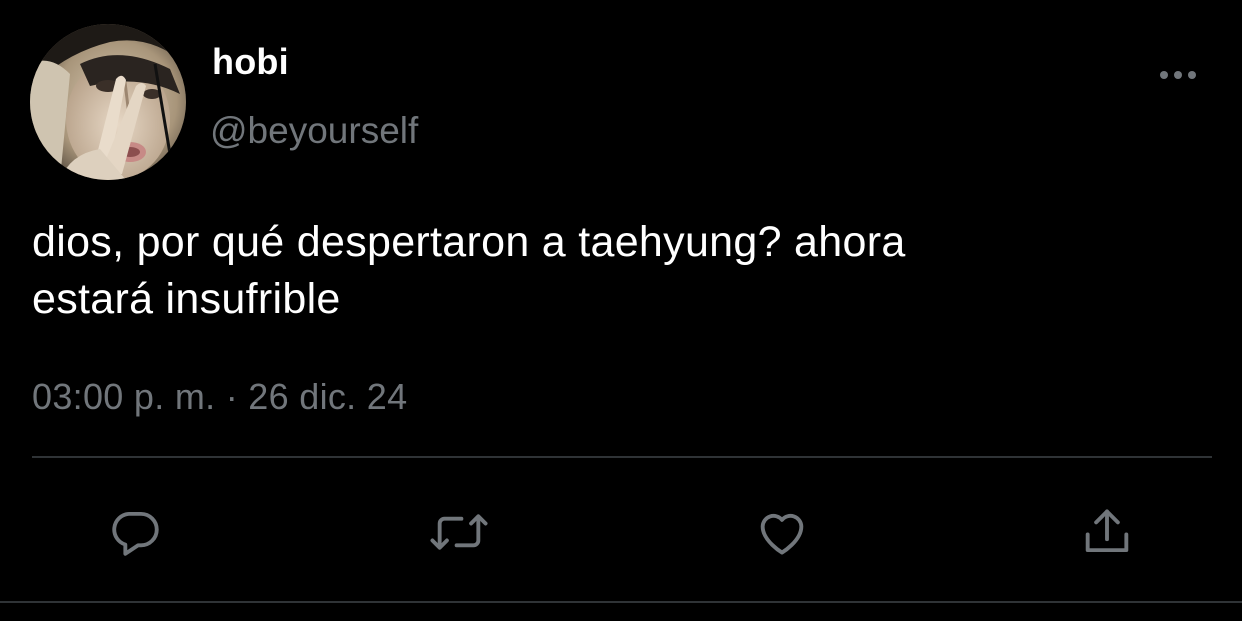 The image size is (1242, 621). Describe the element at coordinates (250, 62) in the screenshot. I see `display-name: hobi` at that location.